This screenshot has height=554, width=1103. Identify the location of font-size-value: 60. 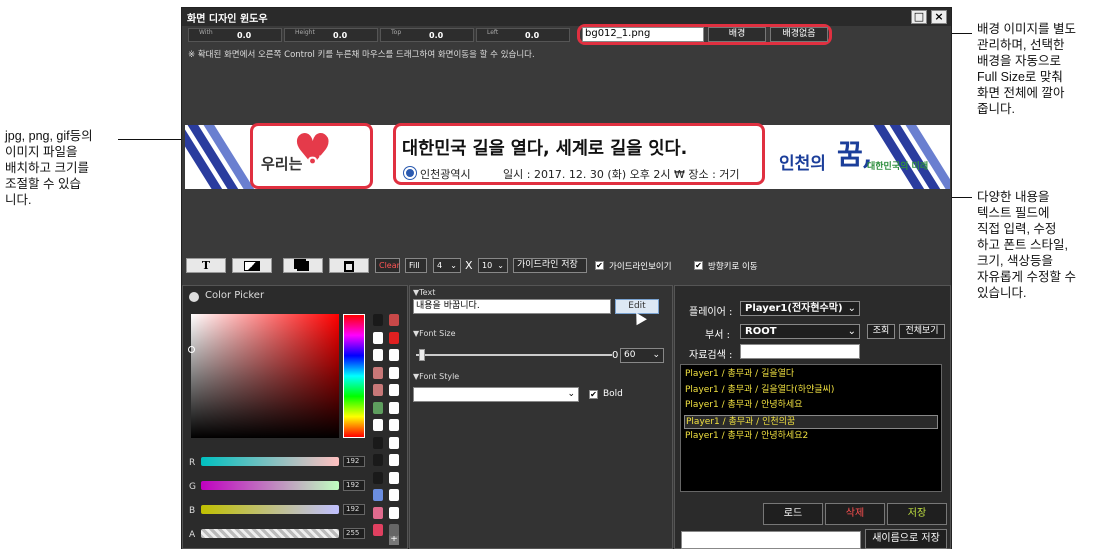
(630, 355).